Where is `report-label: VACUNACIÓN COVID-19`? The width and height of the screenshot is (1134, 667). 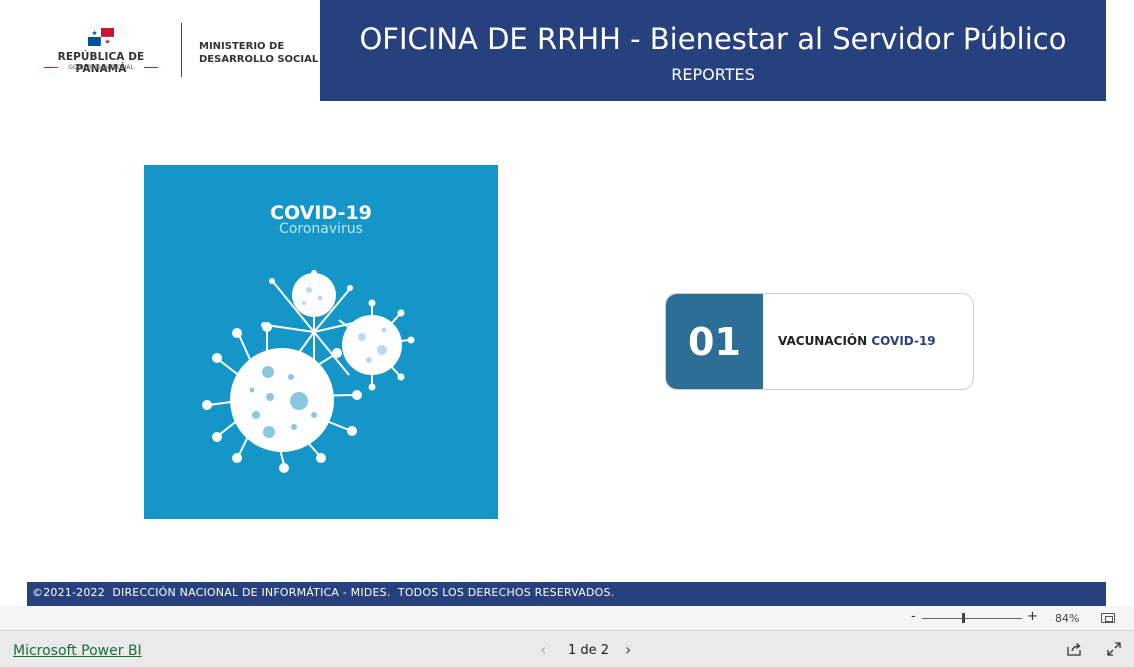 report-label: VACUNACIÓN COVID-19 is located at coordinates (857, 341).